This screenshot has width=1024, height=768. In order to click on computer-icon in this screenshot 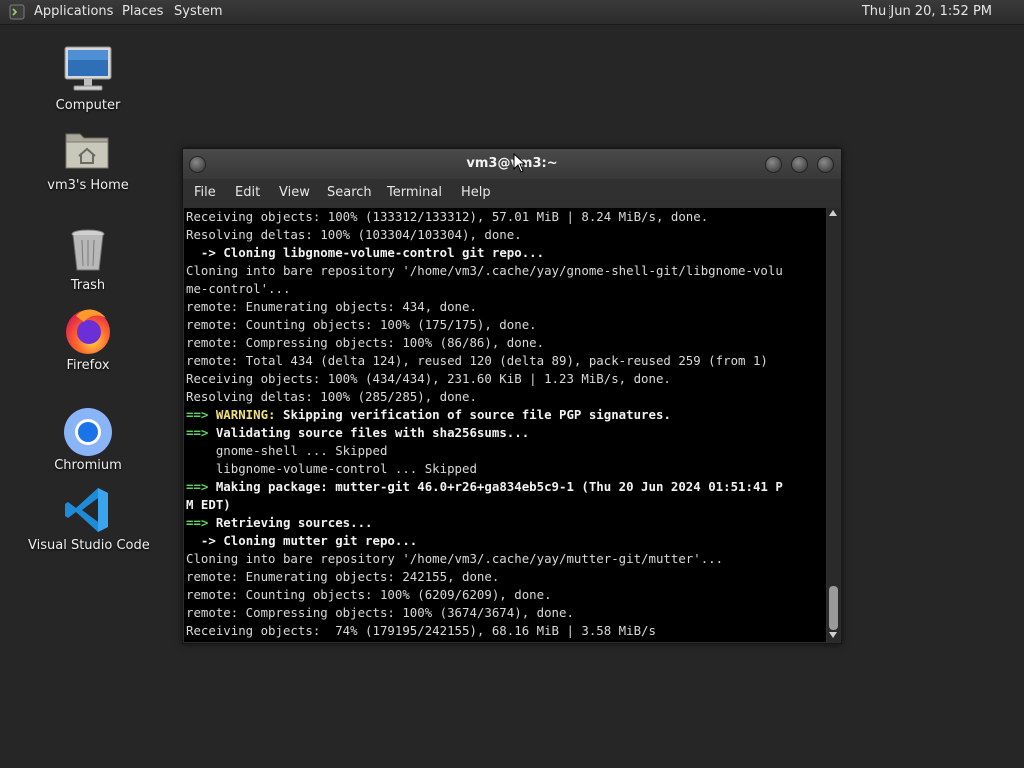, I will do `click(88, 70)`.